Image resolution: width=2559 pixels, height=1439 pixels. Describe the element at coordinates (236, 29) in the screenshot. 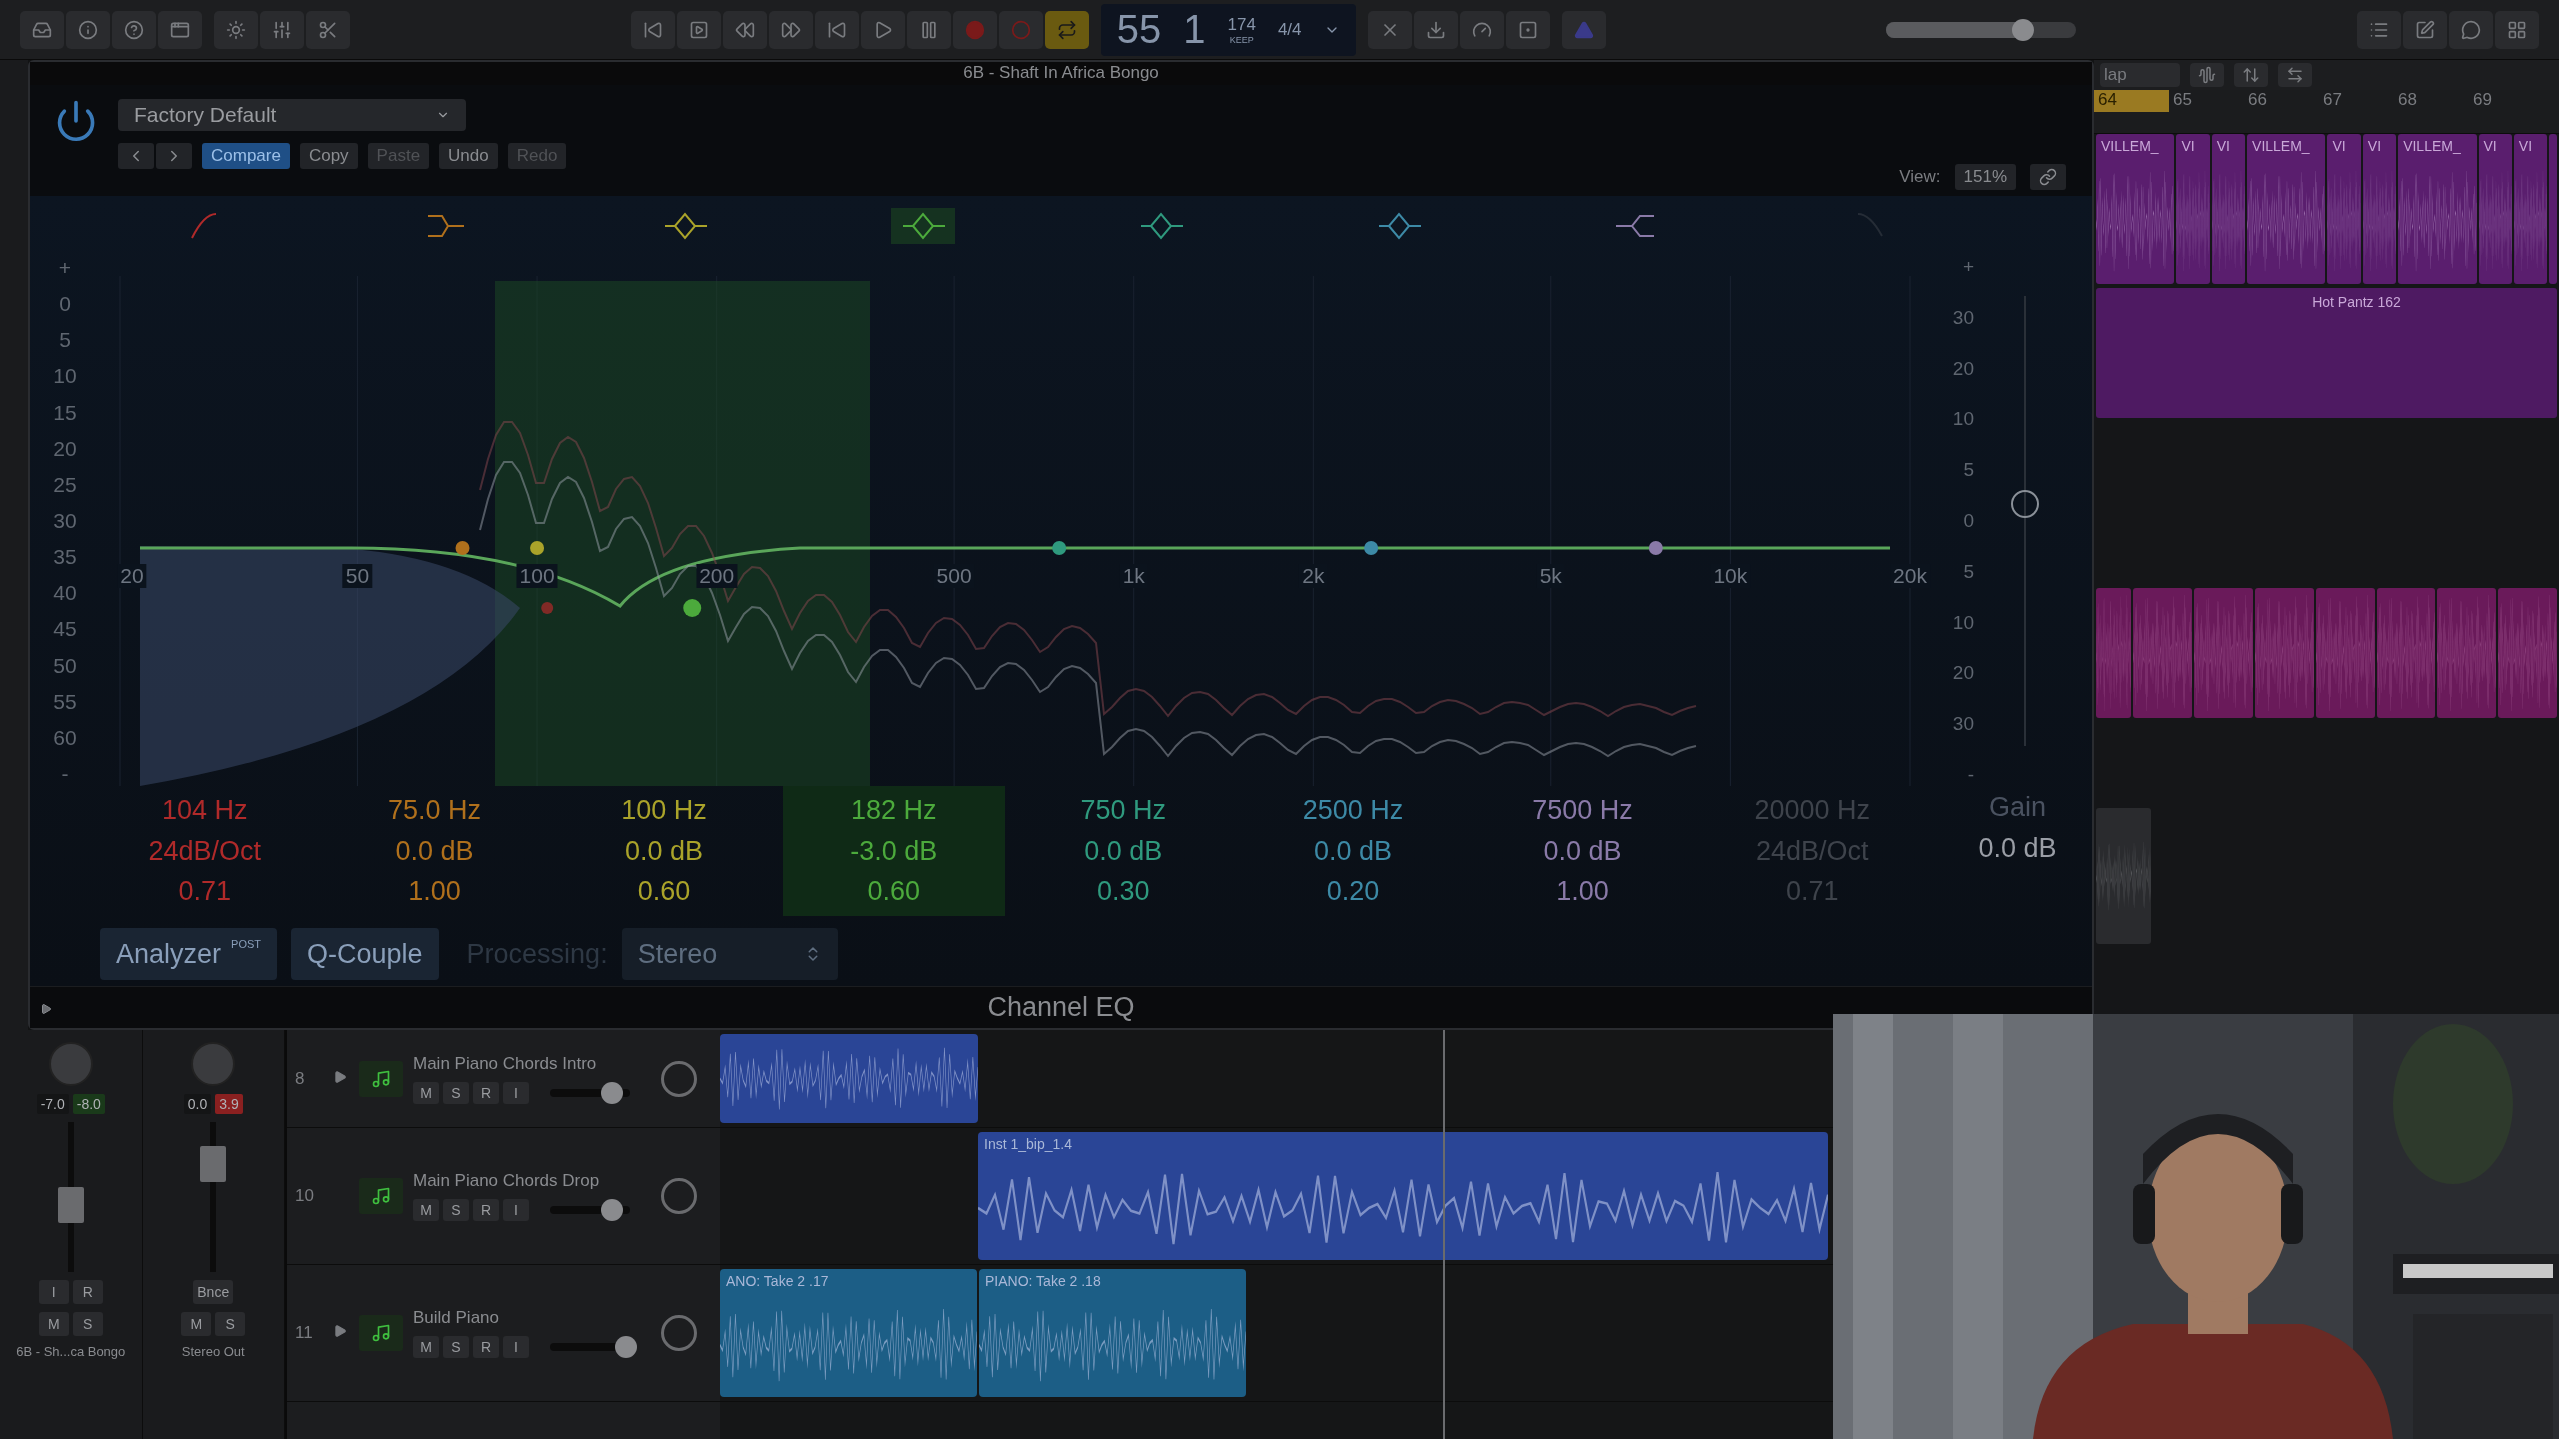

I see `brightness-button` at that location.